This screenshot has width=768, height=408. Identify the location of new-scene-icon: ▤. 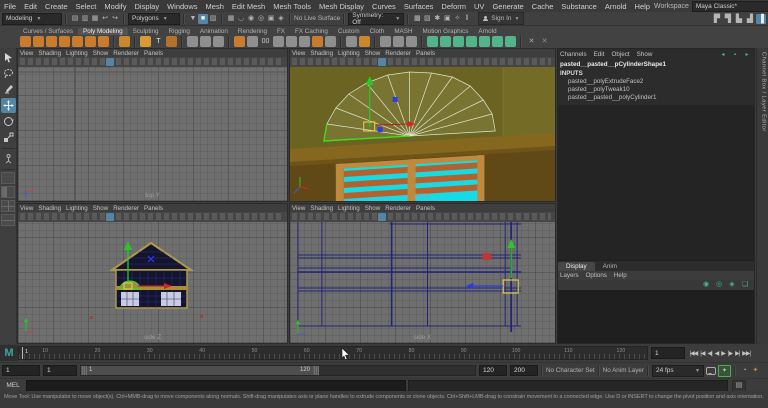
(75, 19).